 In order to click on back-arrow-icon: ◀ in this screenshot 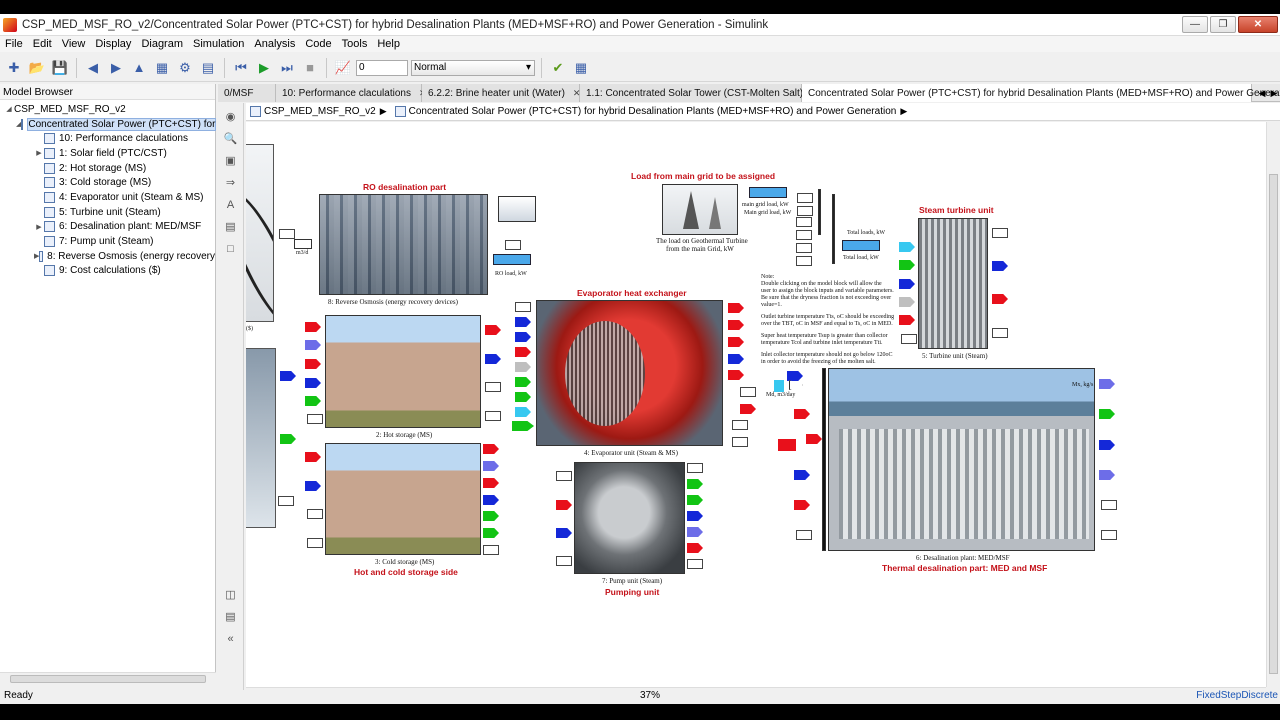, I will do `click(93, 68)`.